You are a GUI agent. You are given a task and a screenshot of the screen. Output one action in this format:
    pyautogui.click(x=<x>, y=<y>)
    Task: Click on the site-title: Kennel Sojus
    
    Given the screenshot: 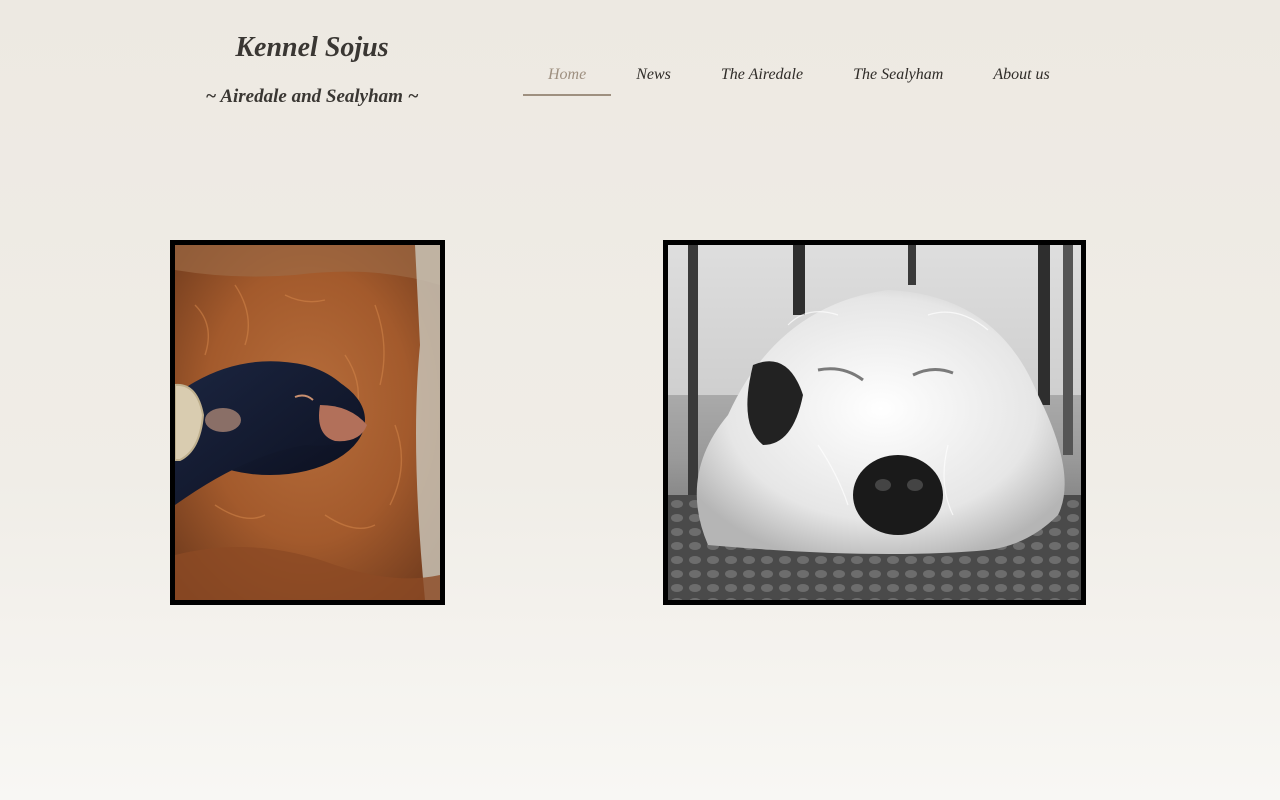 What is the action you would take?
    pyautogui.click(x=312, y=48)
    